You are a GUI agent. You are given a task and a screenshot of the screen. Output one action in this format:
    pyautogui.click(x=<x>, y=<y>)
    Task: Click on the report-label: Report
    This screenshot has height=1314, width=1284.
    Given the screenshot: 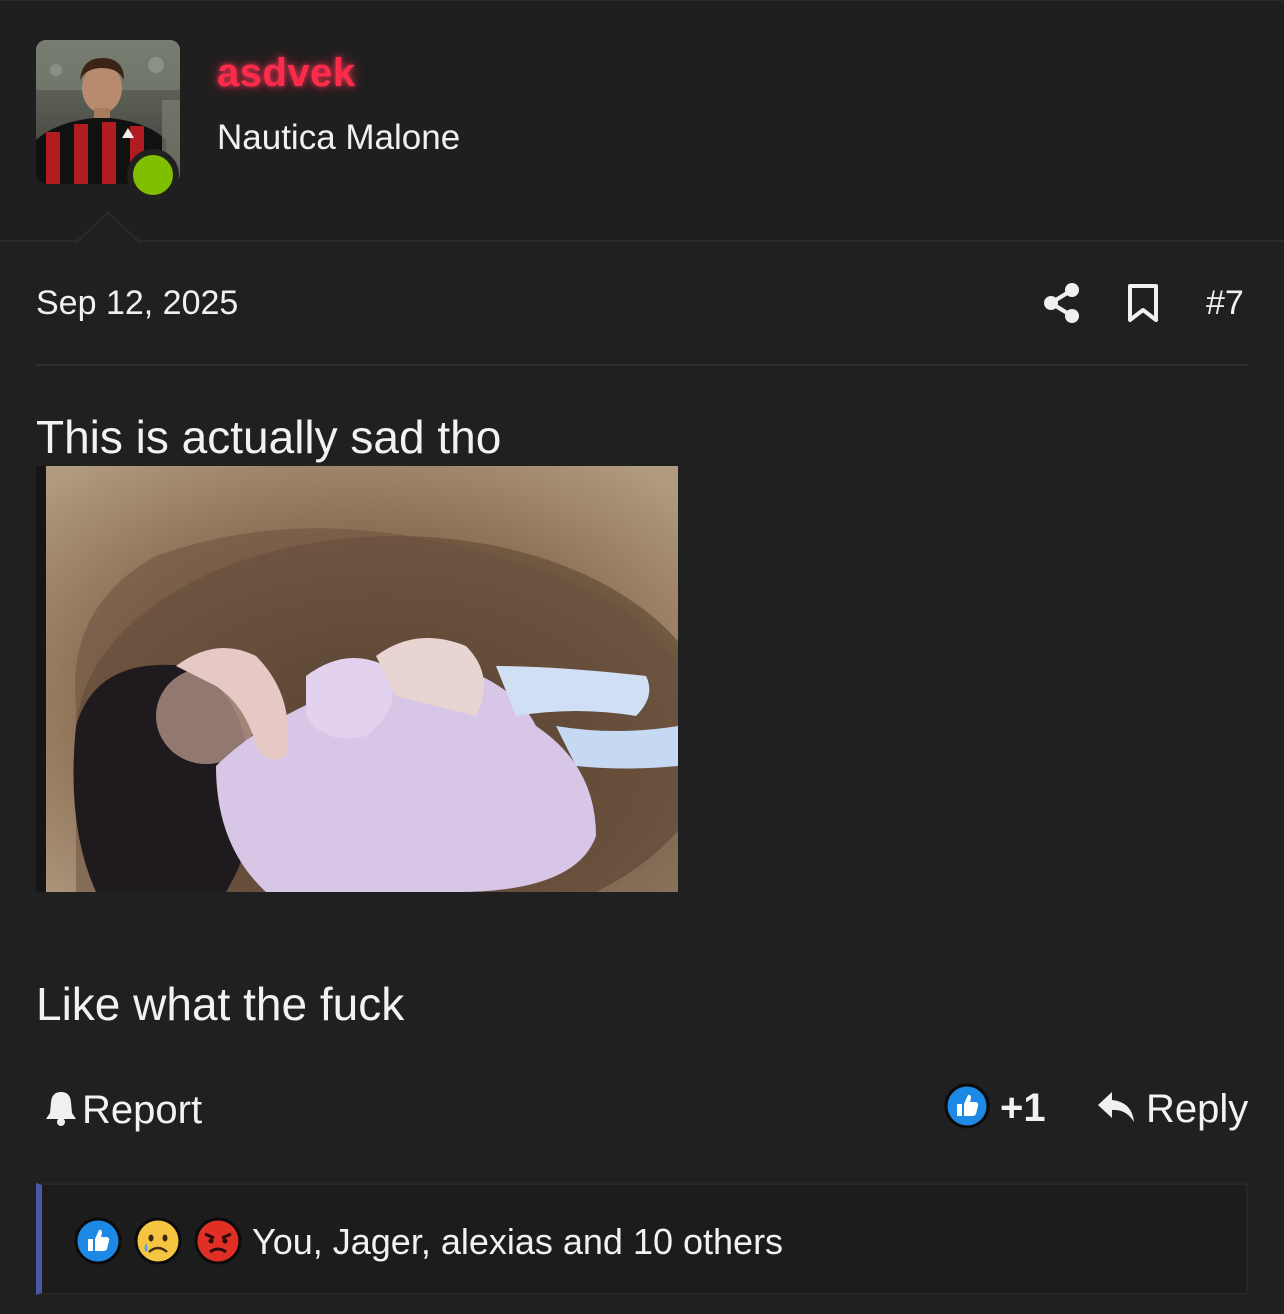 What is the action you would take?
    pyautogui.click(x=142, y=1109)
    